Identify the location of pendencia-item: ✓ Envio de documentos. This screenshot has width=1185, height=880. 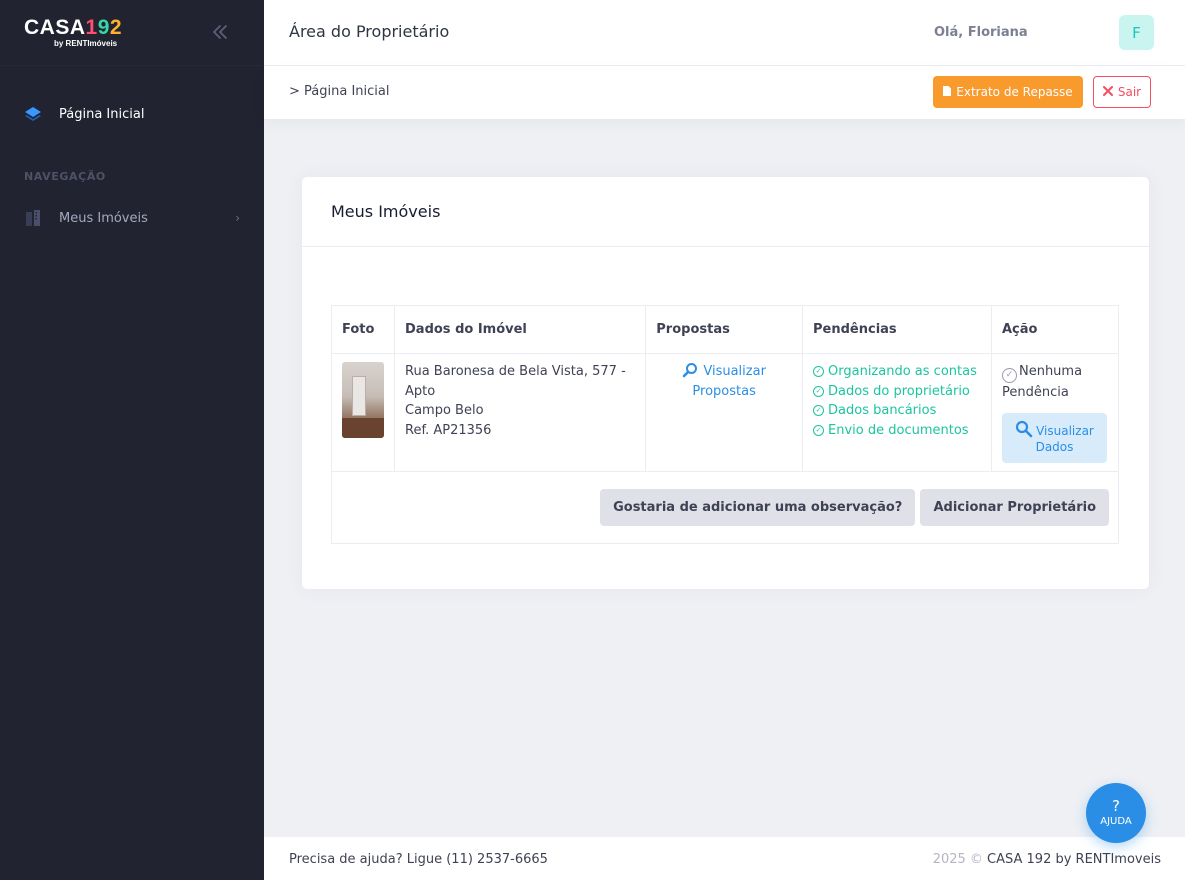
(897, 431).